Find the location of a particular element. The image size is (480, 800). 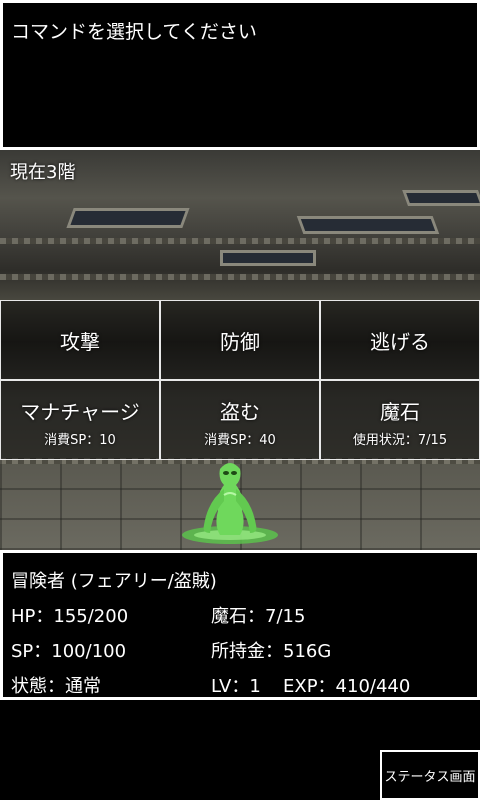

hp-value: HP：155/200 is located at coordinates (70, 616).